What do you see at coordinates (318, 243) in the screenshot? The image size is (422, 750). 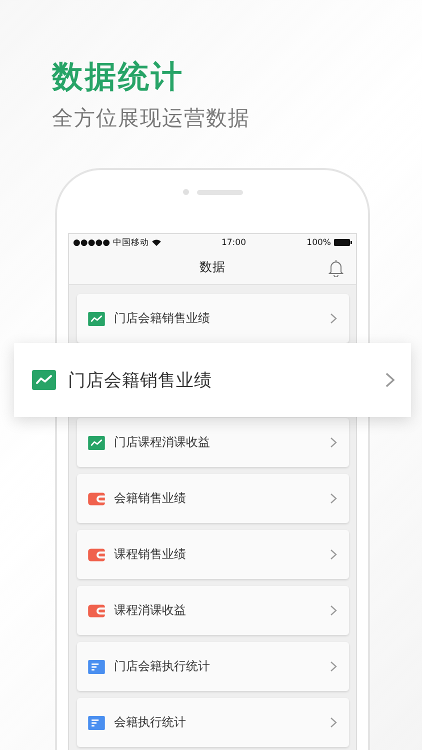 I see `battery-percent: 100%` at bounding box center [318, 243].